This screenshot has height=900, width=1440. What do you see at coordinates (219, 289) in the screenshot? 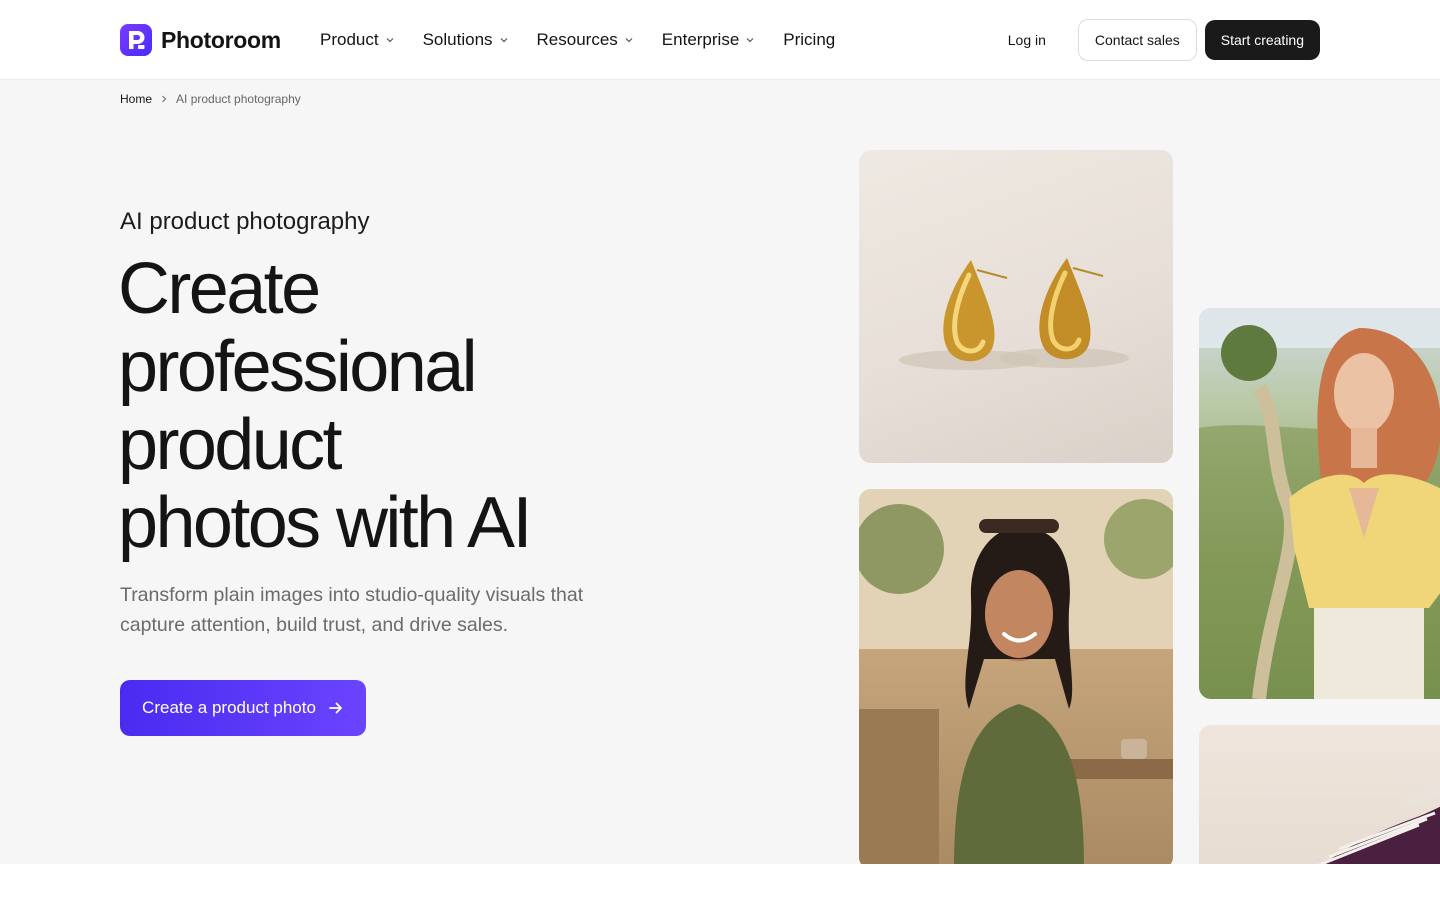
I see `title-line: Create` at bounding box center [219, 289].